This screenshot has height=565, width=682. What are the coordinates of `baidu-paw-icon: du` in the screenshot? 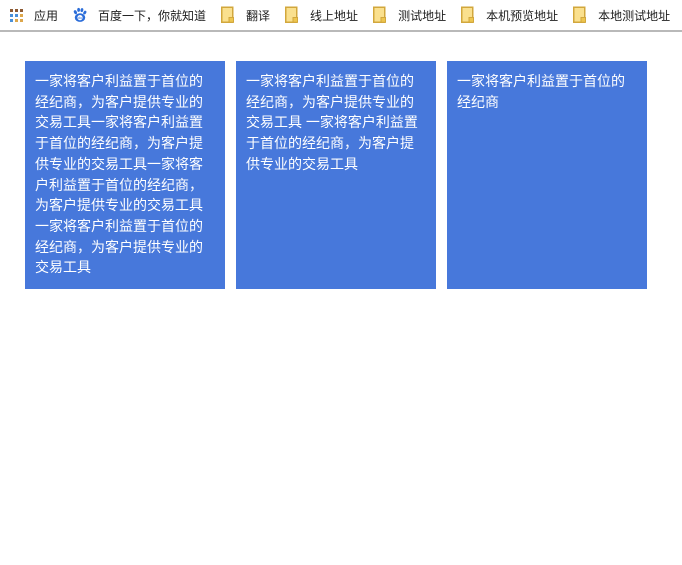 It's located at (80, 15).